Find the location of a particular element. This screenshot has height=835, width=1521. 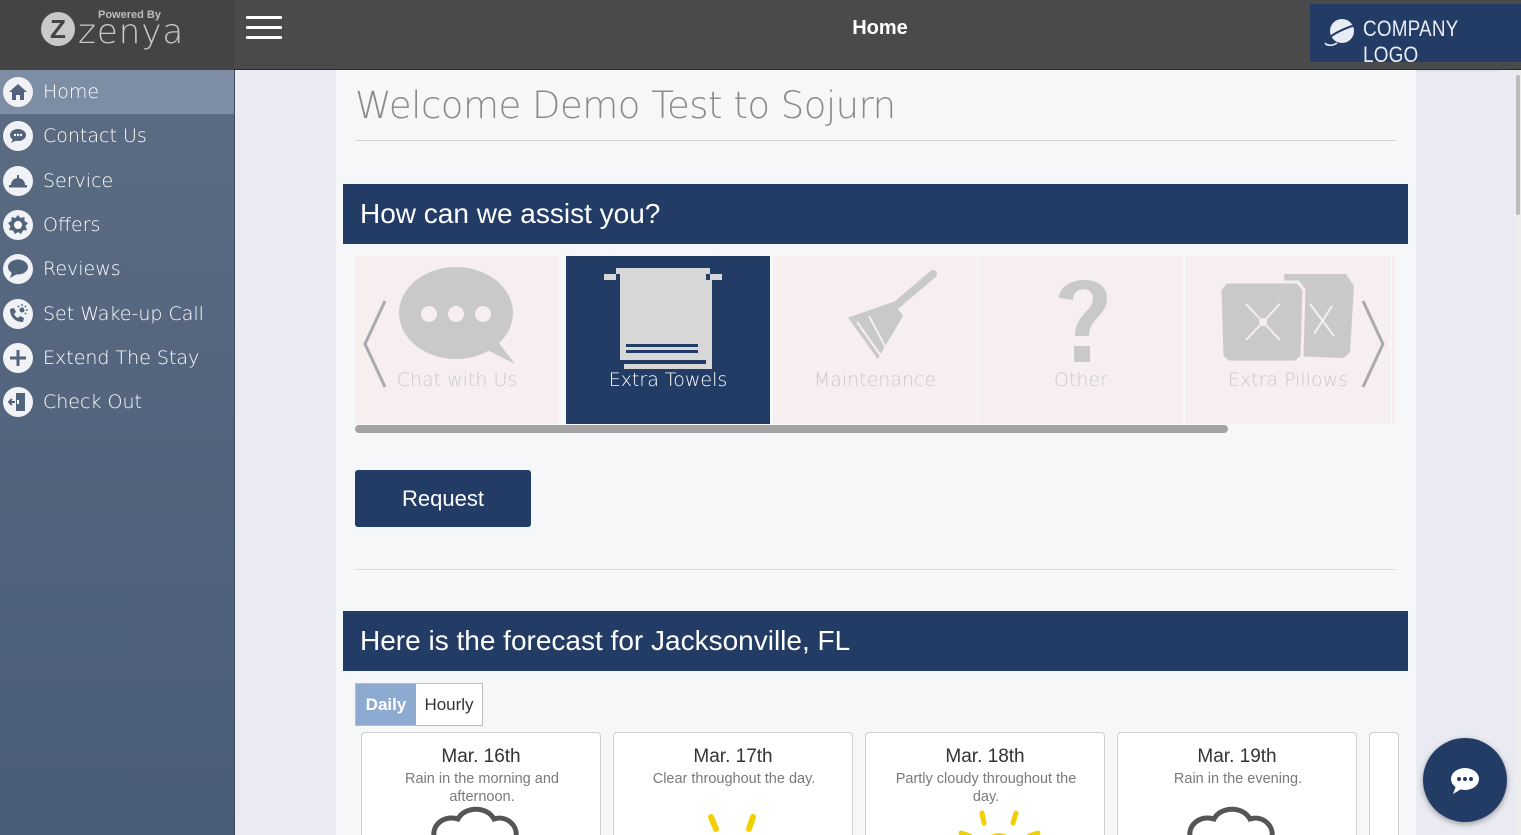

option-other: Other is located at coordinates (1081, 340).